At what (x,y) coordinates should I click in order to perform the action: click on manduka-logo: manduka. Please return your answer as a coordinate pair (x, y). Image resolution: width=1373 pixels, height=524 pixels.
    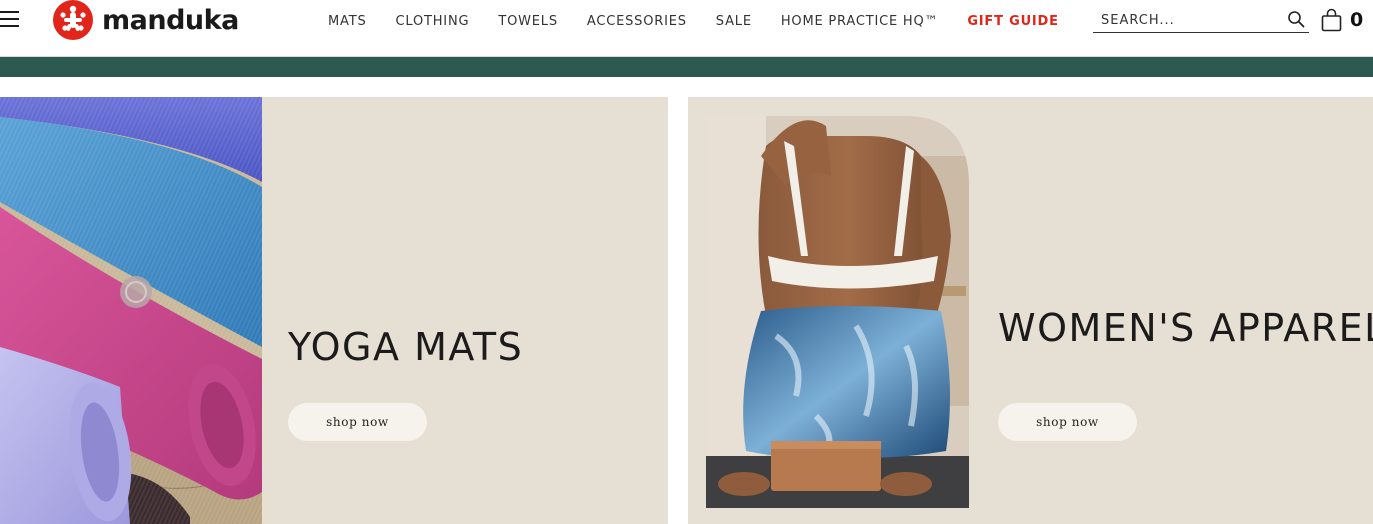
    Looking at the image, I should click on (146, 20).